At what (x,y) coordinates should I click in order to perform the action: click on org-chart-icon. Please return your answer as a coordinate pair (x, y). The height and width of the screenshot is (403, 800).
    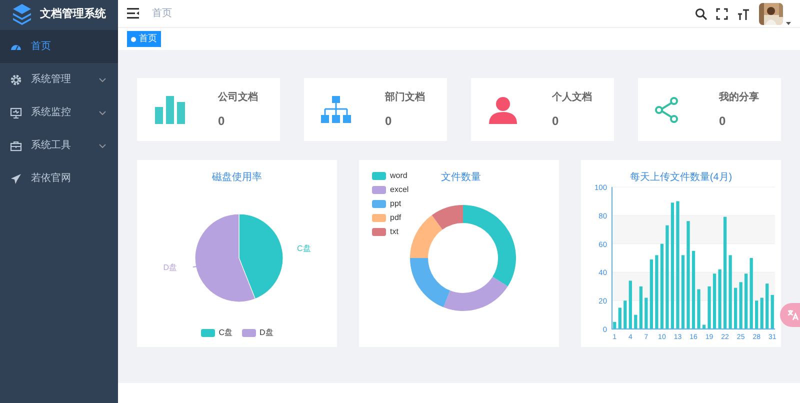
    Looking at the image, I should click on (336, 109).